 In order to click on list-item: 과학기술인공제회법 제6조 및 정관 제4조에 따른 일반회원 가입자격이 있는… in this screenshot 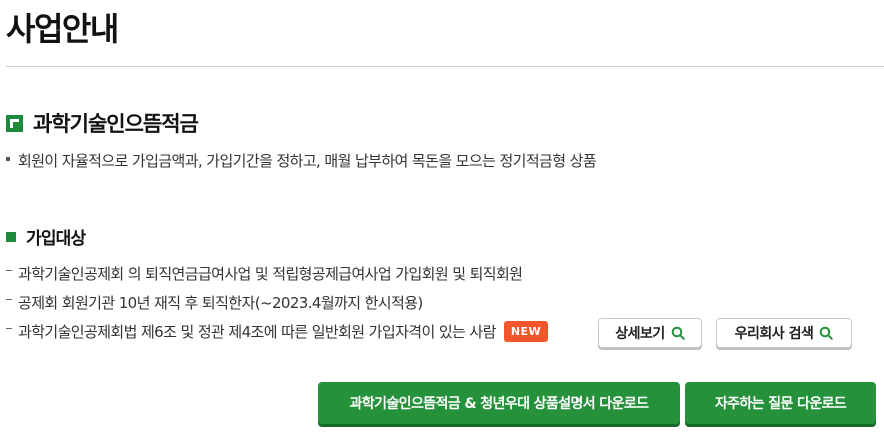, I will do `click(277, 331)`.